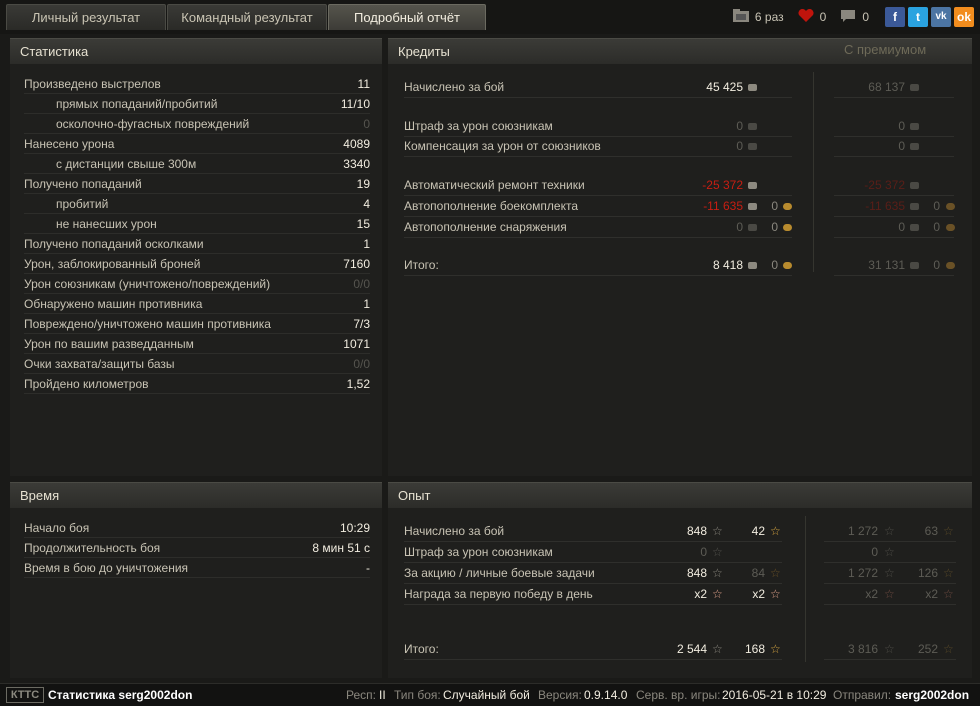  I want to click on time-row: Продолжительность боя 8 мин 51 с, so click(197, 548).